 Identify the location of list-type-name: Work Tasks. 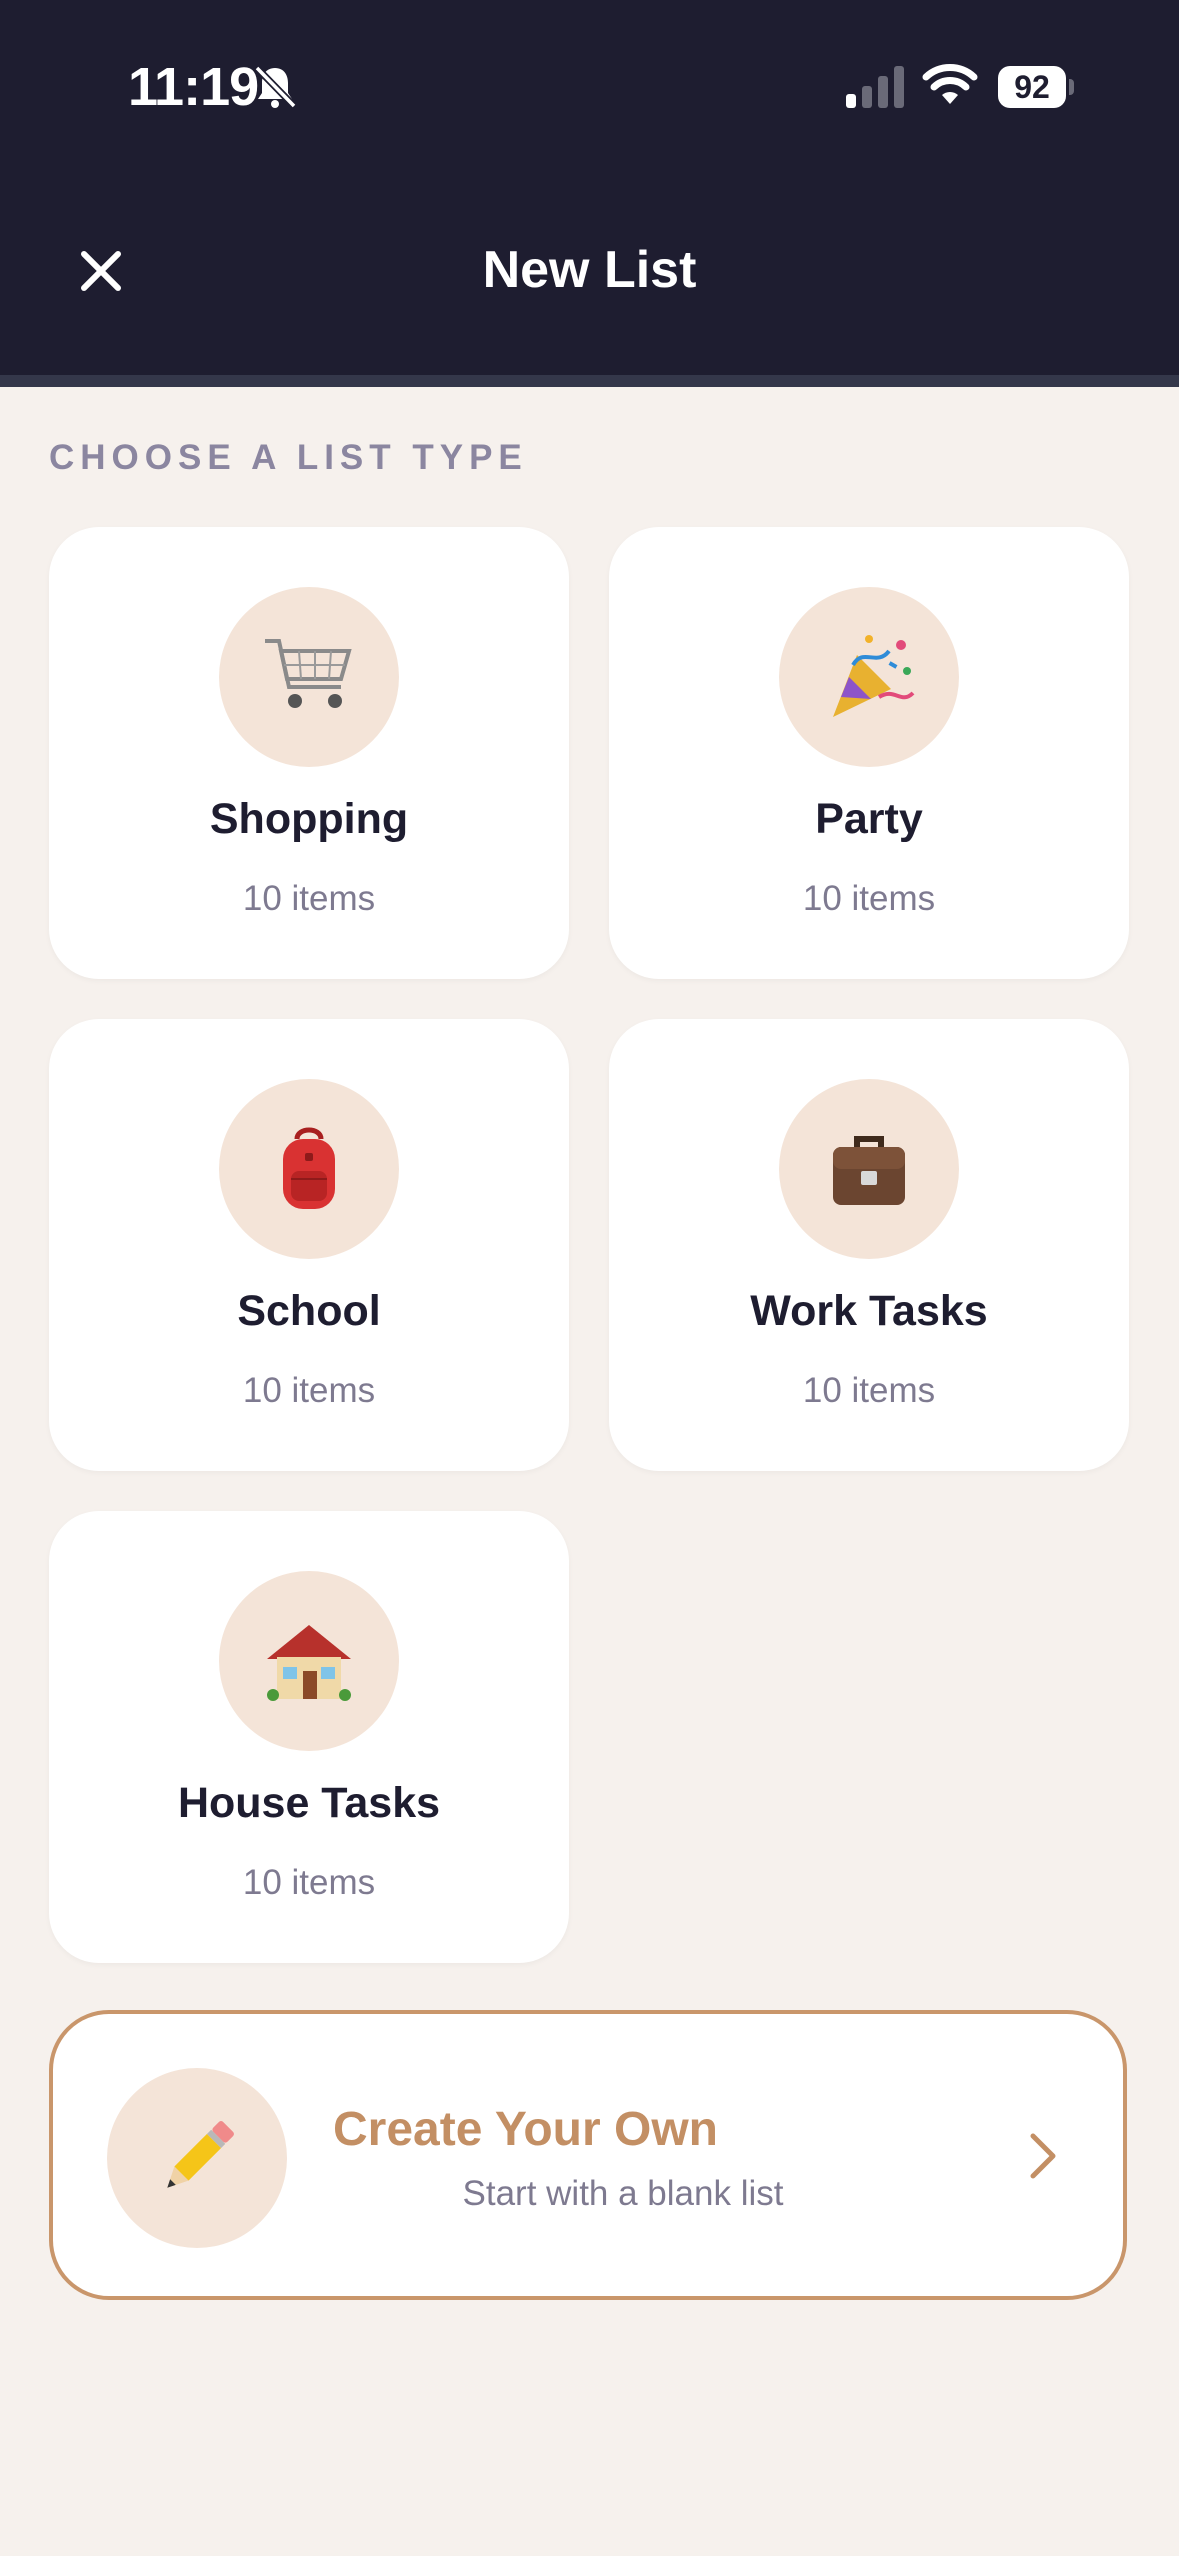
(869, 1311).